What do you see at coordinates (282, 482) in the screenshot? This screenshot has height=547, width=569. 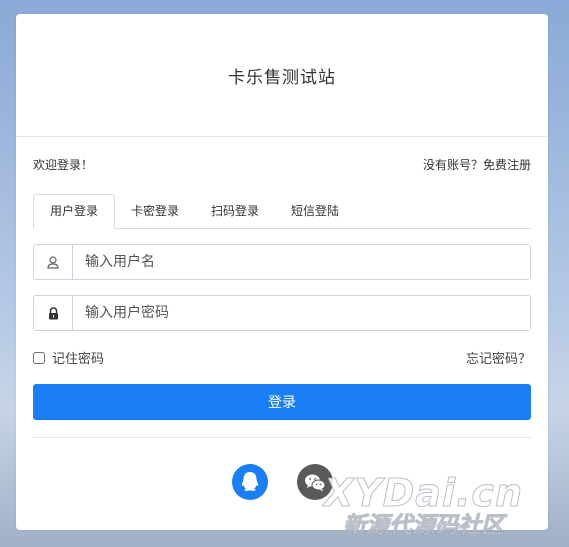 I see `social-login` at bounding box center [282, 482].